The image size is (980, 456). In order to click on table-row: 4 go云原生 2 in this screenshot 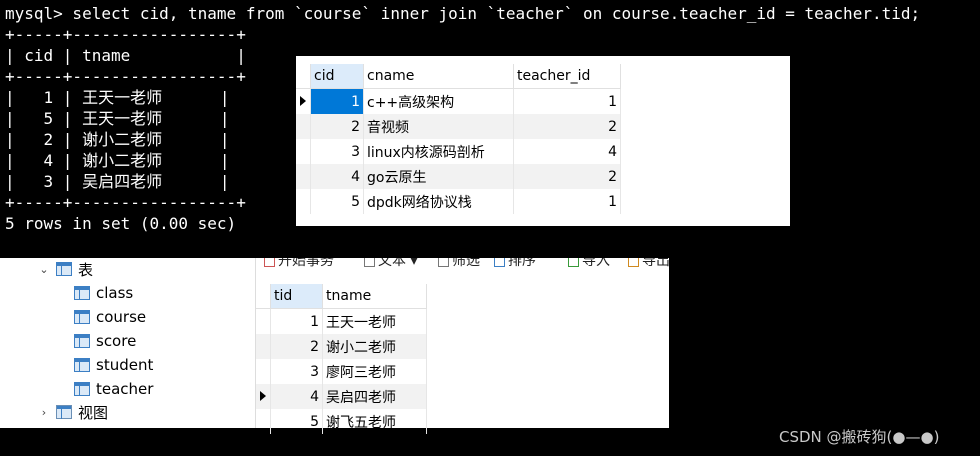, I will do `click(458, 176)`.